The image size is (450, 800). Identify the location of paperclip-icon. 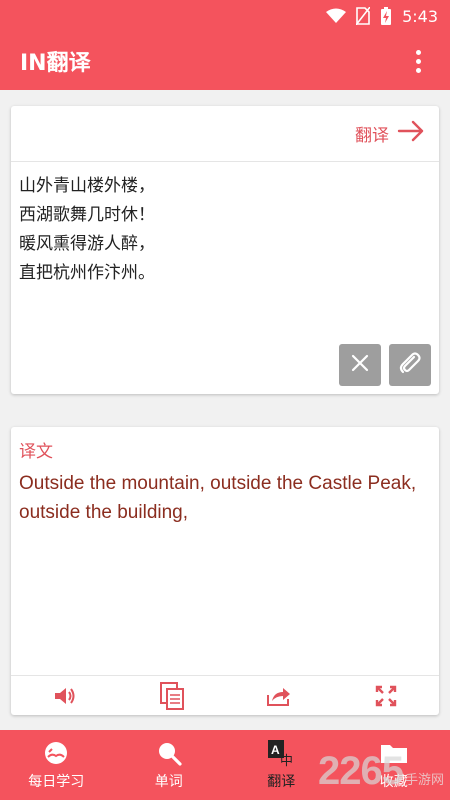
(410, 365).